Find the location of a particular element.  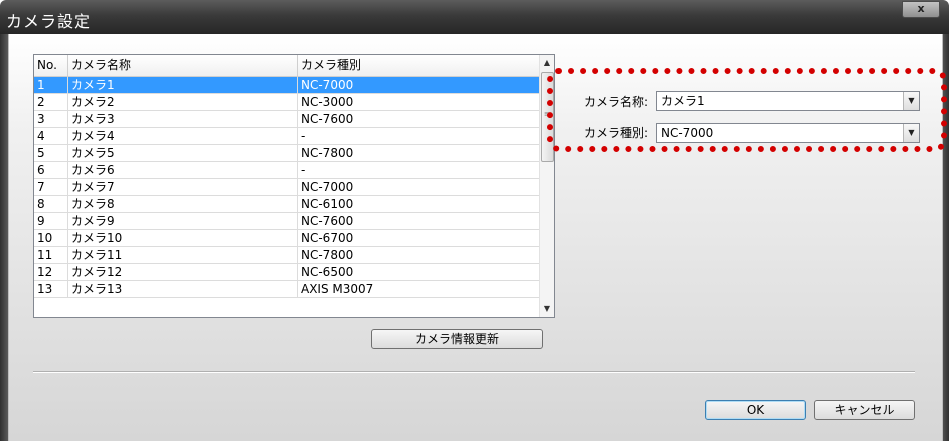

close-button: x is located at coordinates (921, 9).